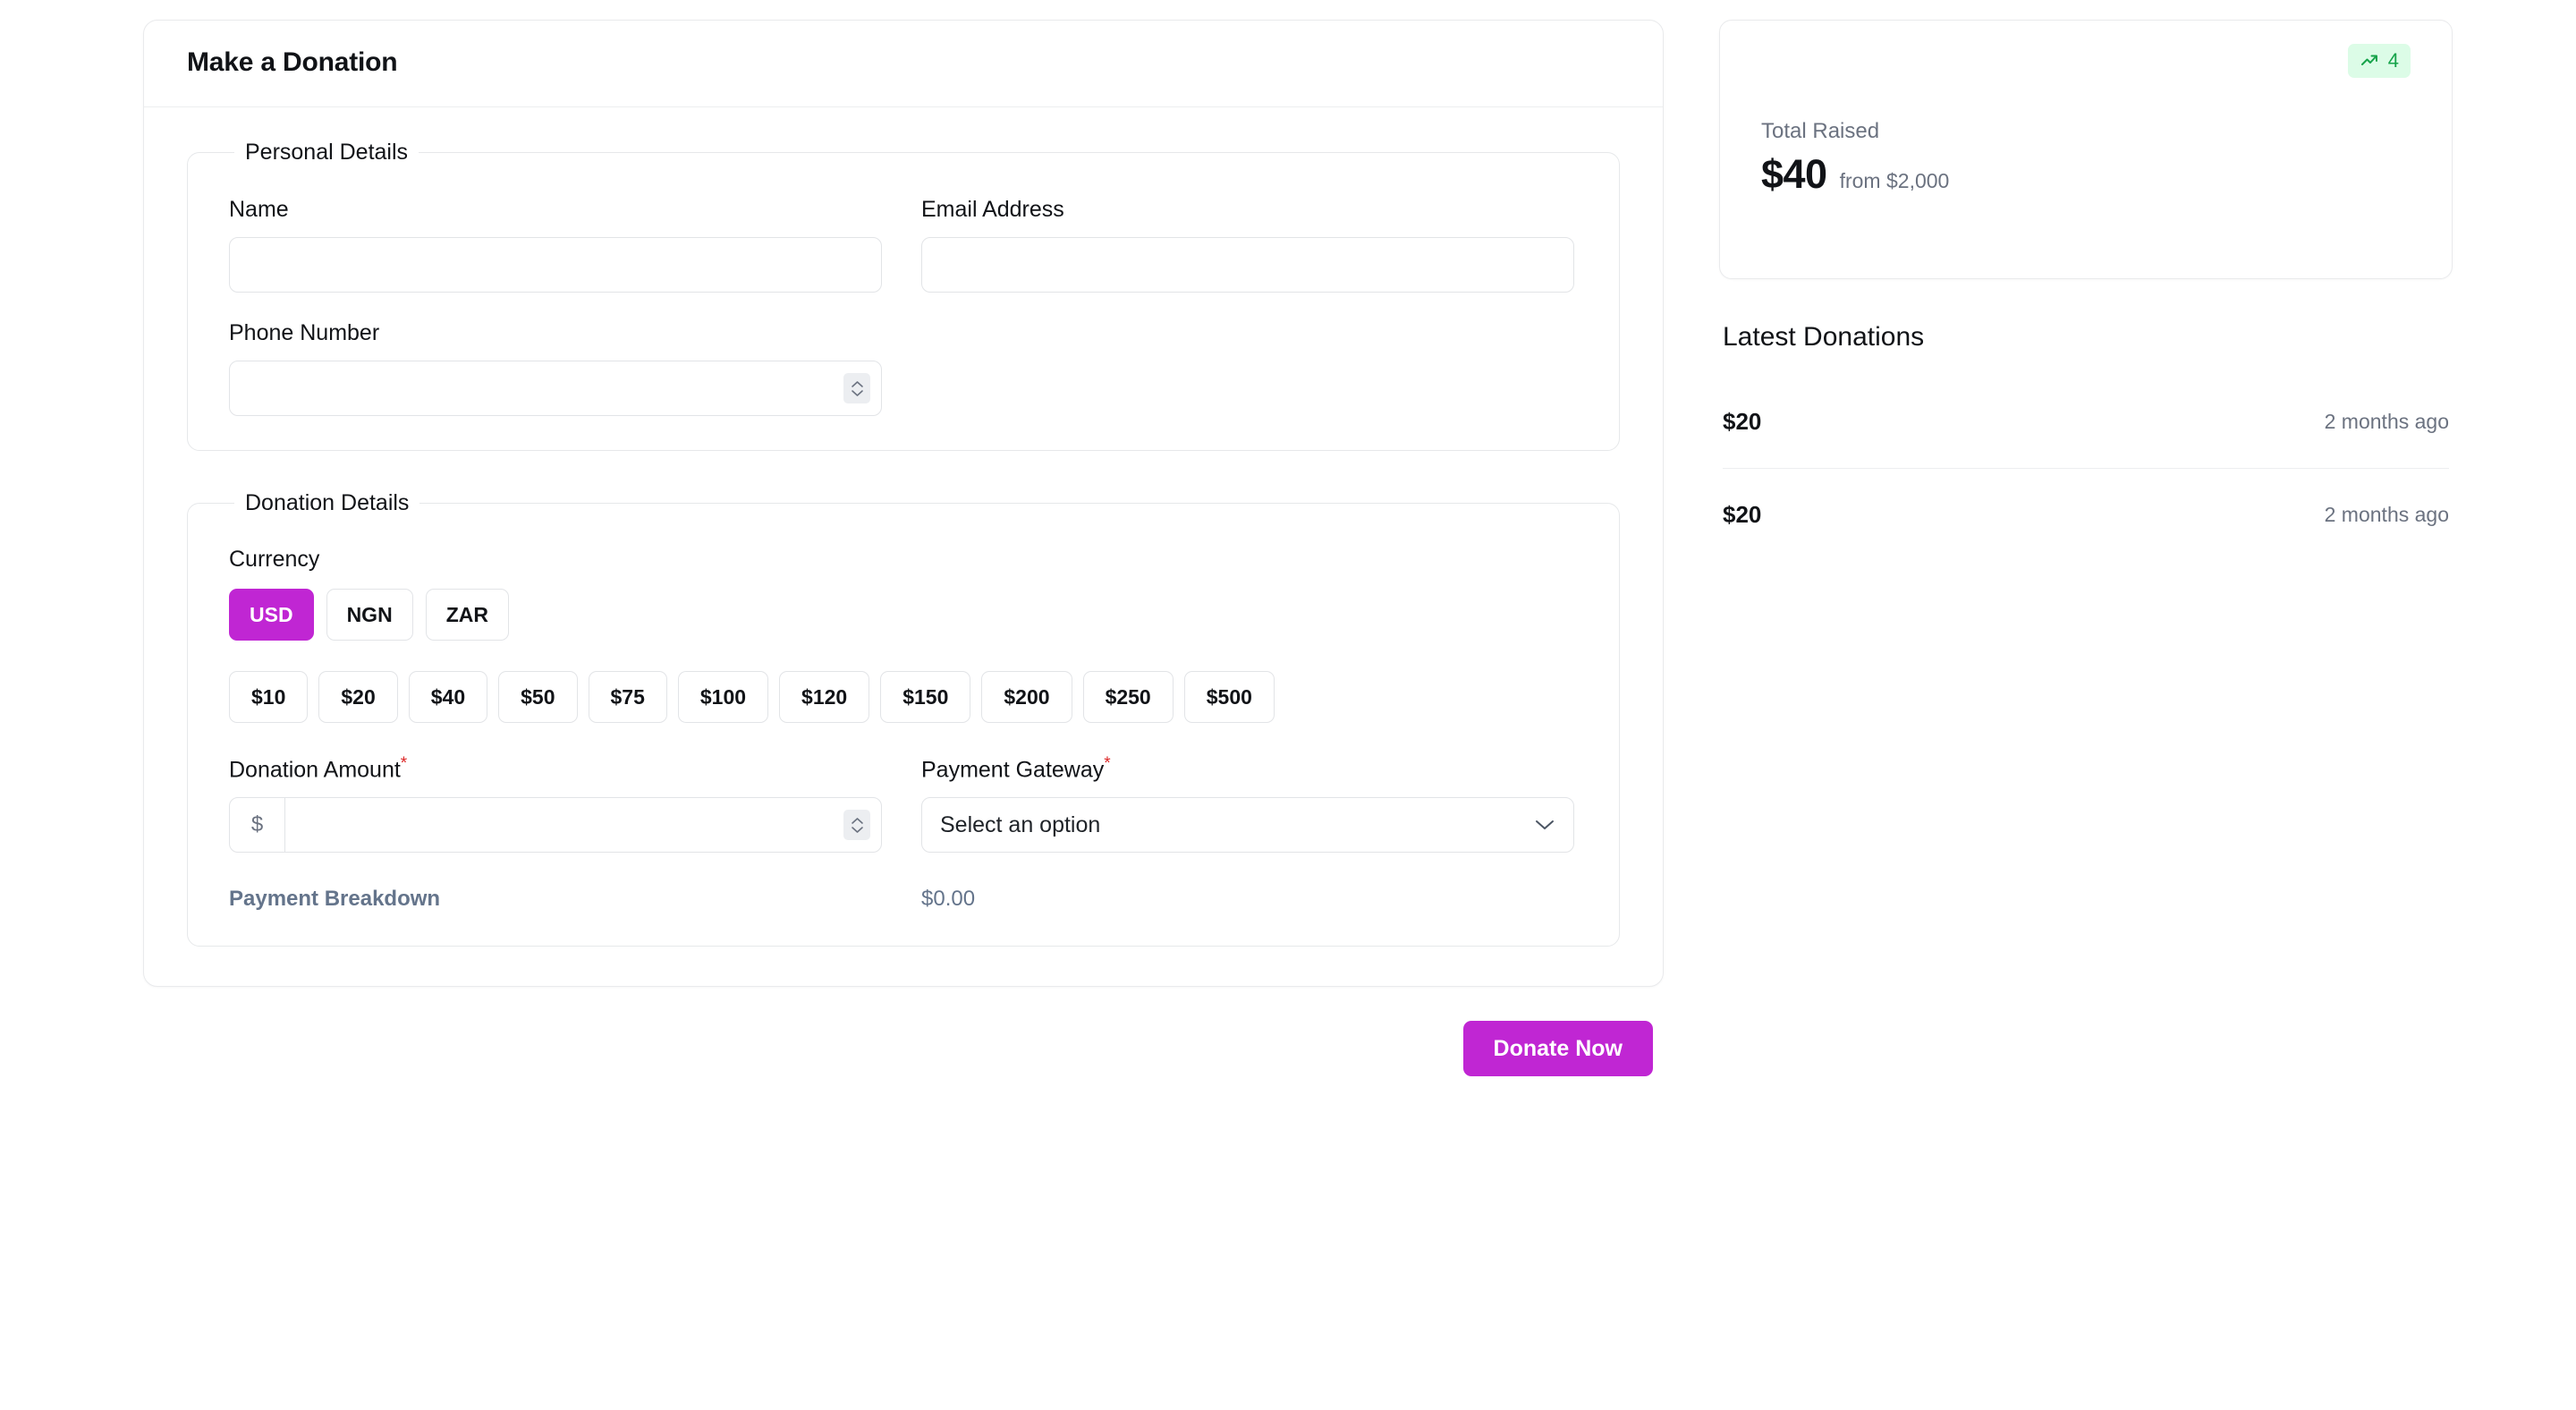 Image resolution: width=2576 pixels, height=1410 pixels. Describe the element at coordinates (903, 1032) in the screenshot. I see `form-actions: Donate Now` at that location.